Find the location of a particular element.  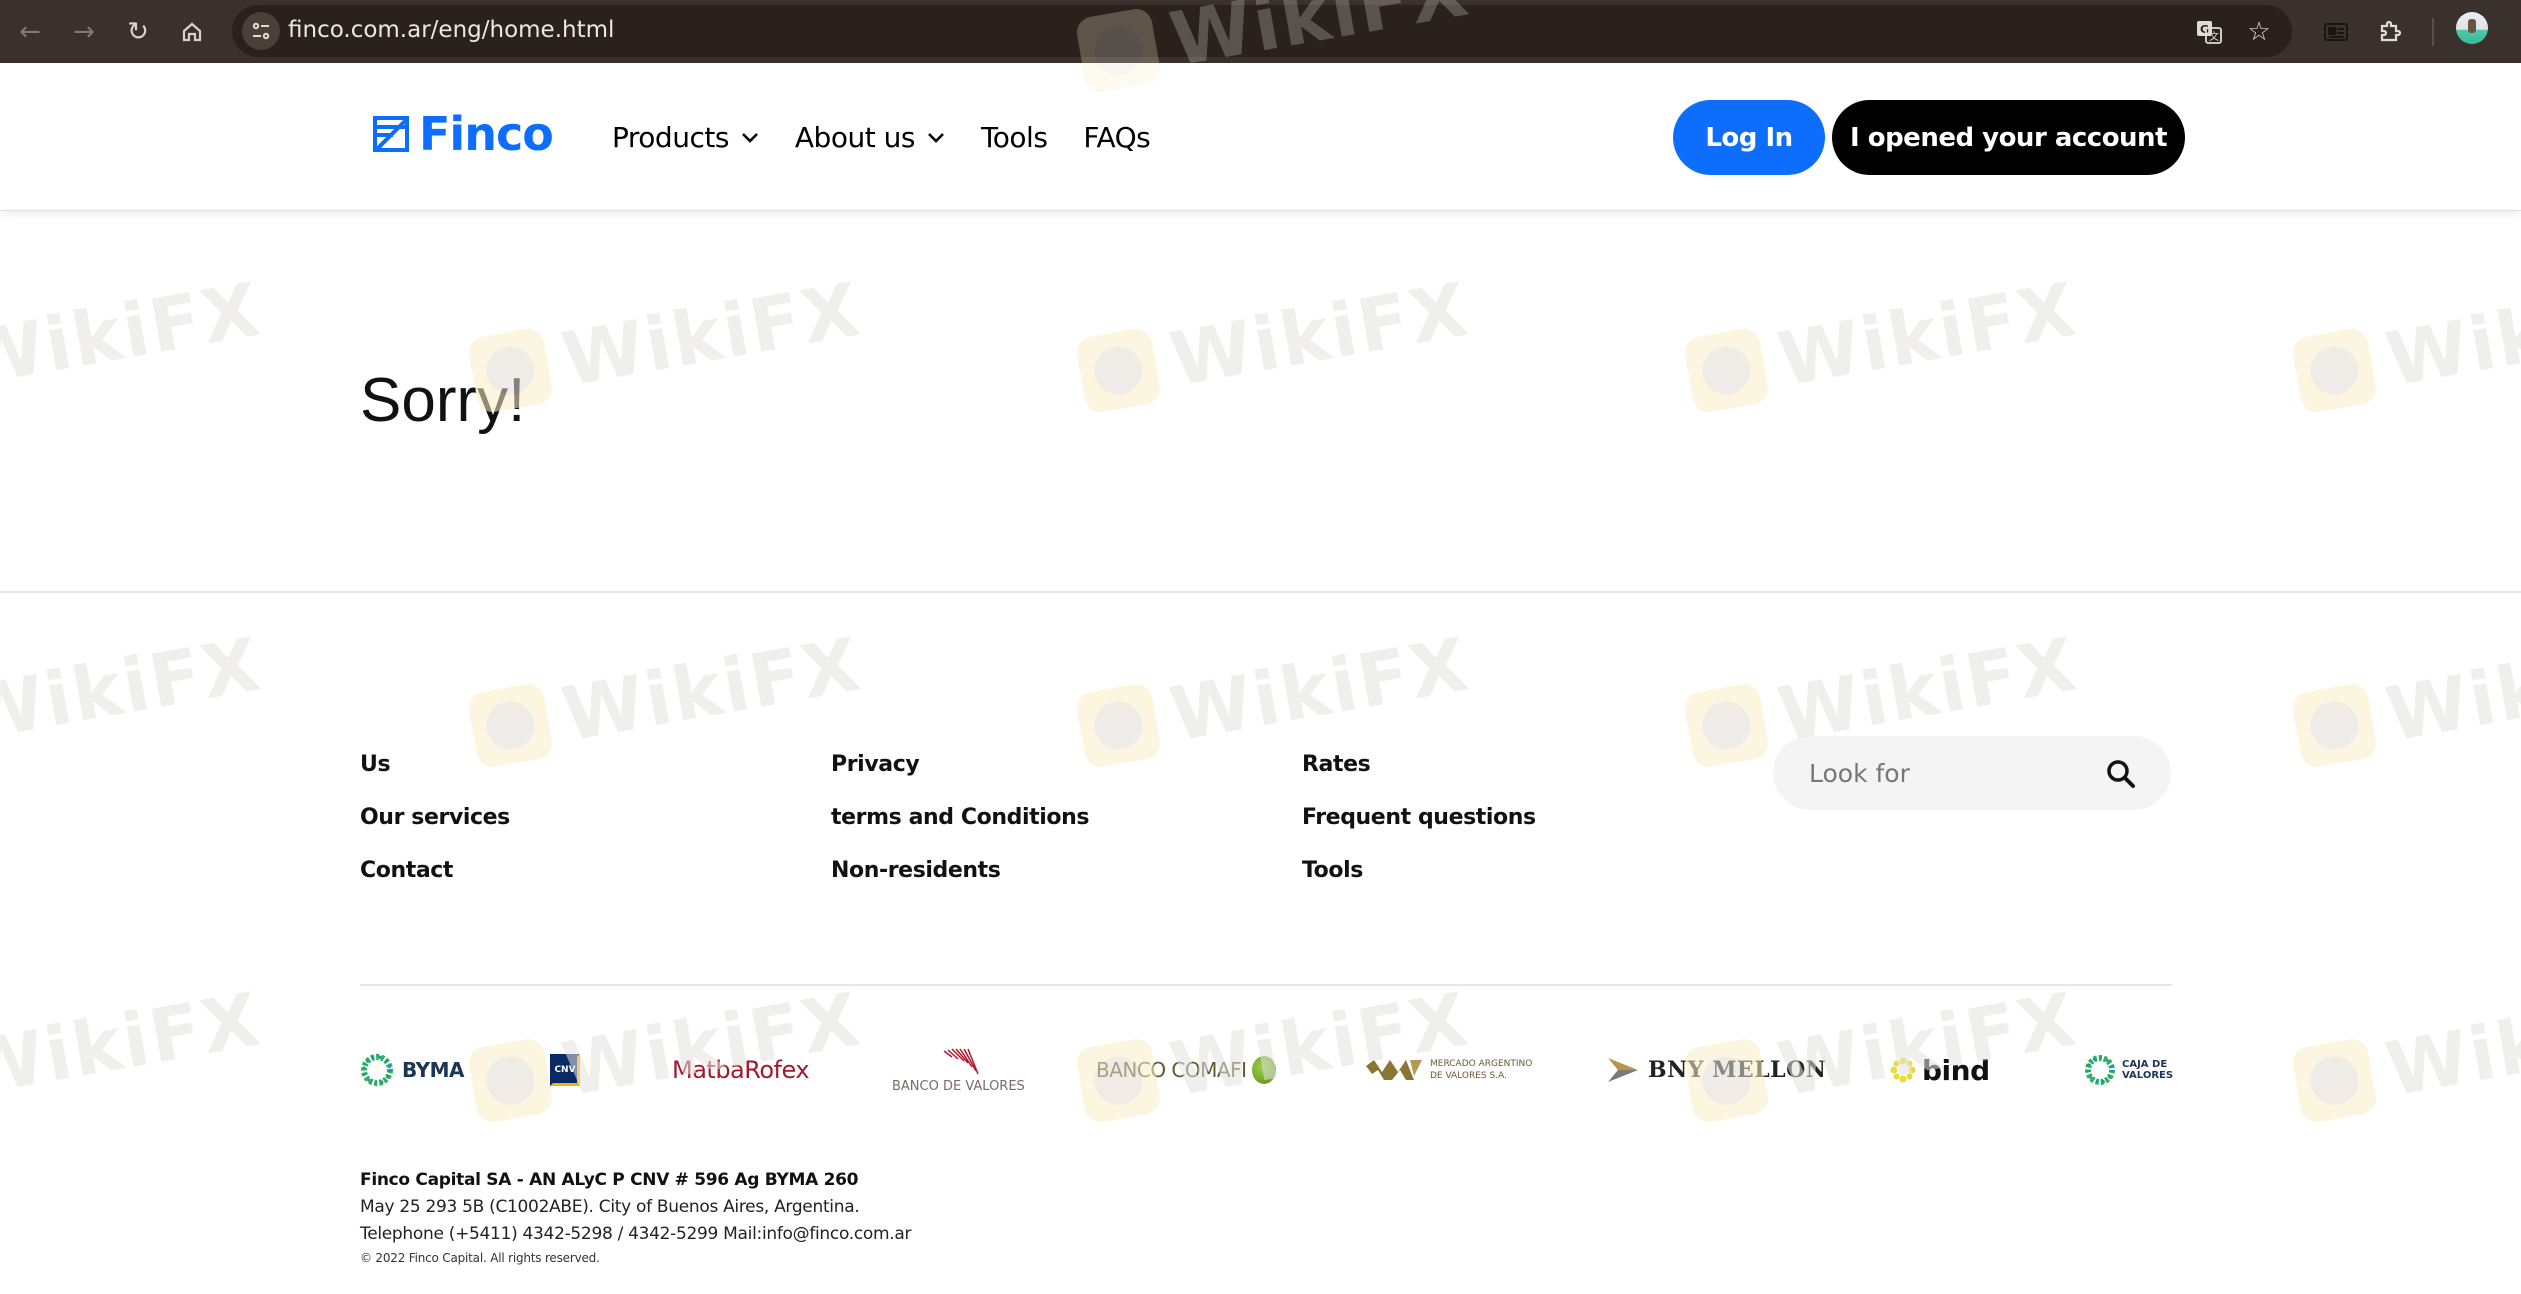

reading-mode-button is located at coordinates (2336, 32).